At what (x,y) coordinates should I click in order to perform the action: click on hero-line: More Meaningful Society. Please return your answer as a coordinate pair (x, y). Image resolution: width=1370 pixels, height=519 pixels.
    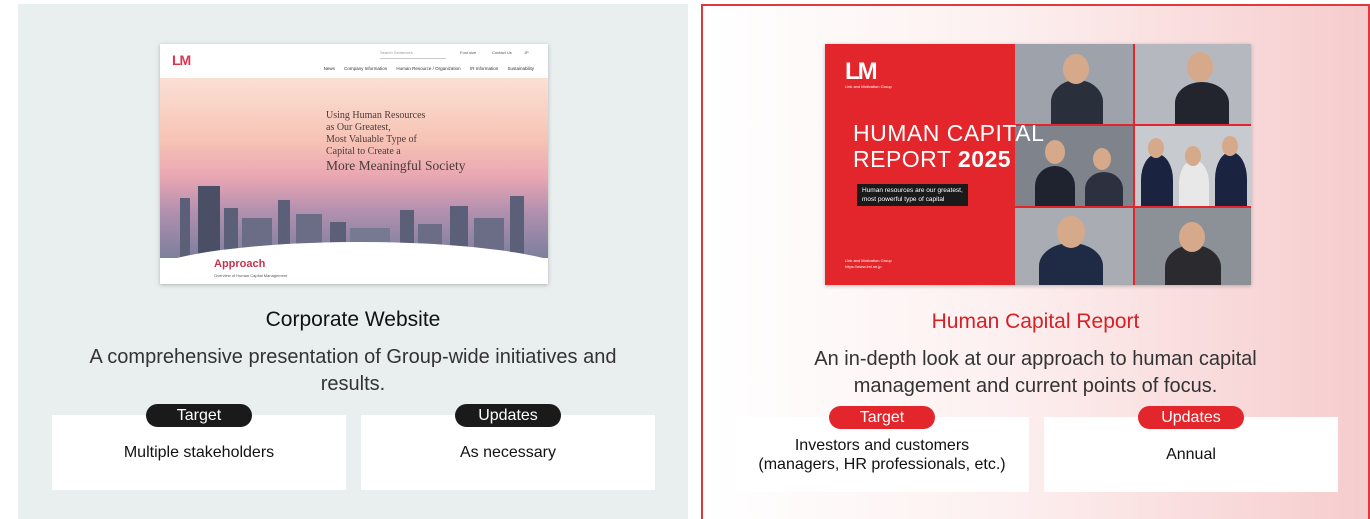
    Looking at the image, I should click on (396, 165).